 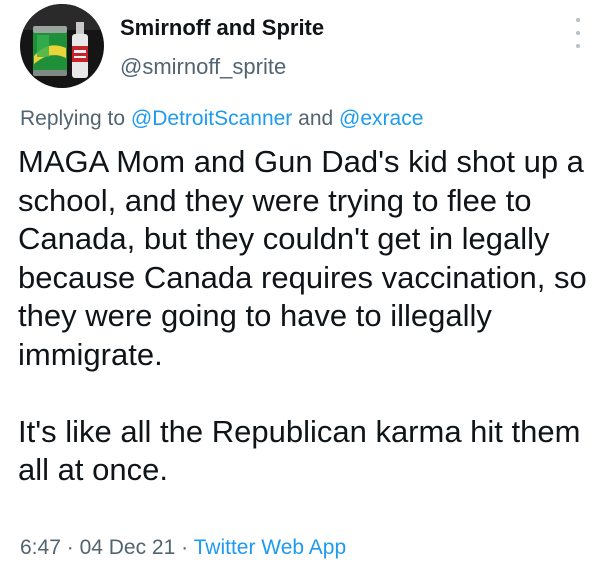 What do you see at coordinates (381, 118) in the screenshot?
I see `mention-link: @exrace` at bounding box center [381, 118].